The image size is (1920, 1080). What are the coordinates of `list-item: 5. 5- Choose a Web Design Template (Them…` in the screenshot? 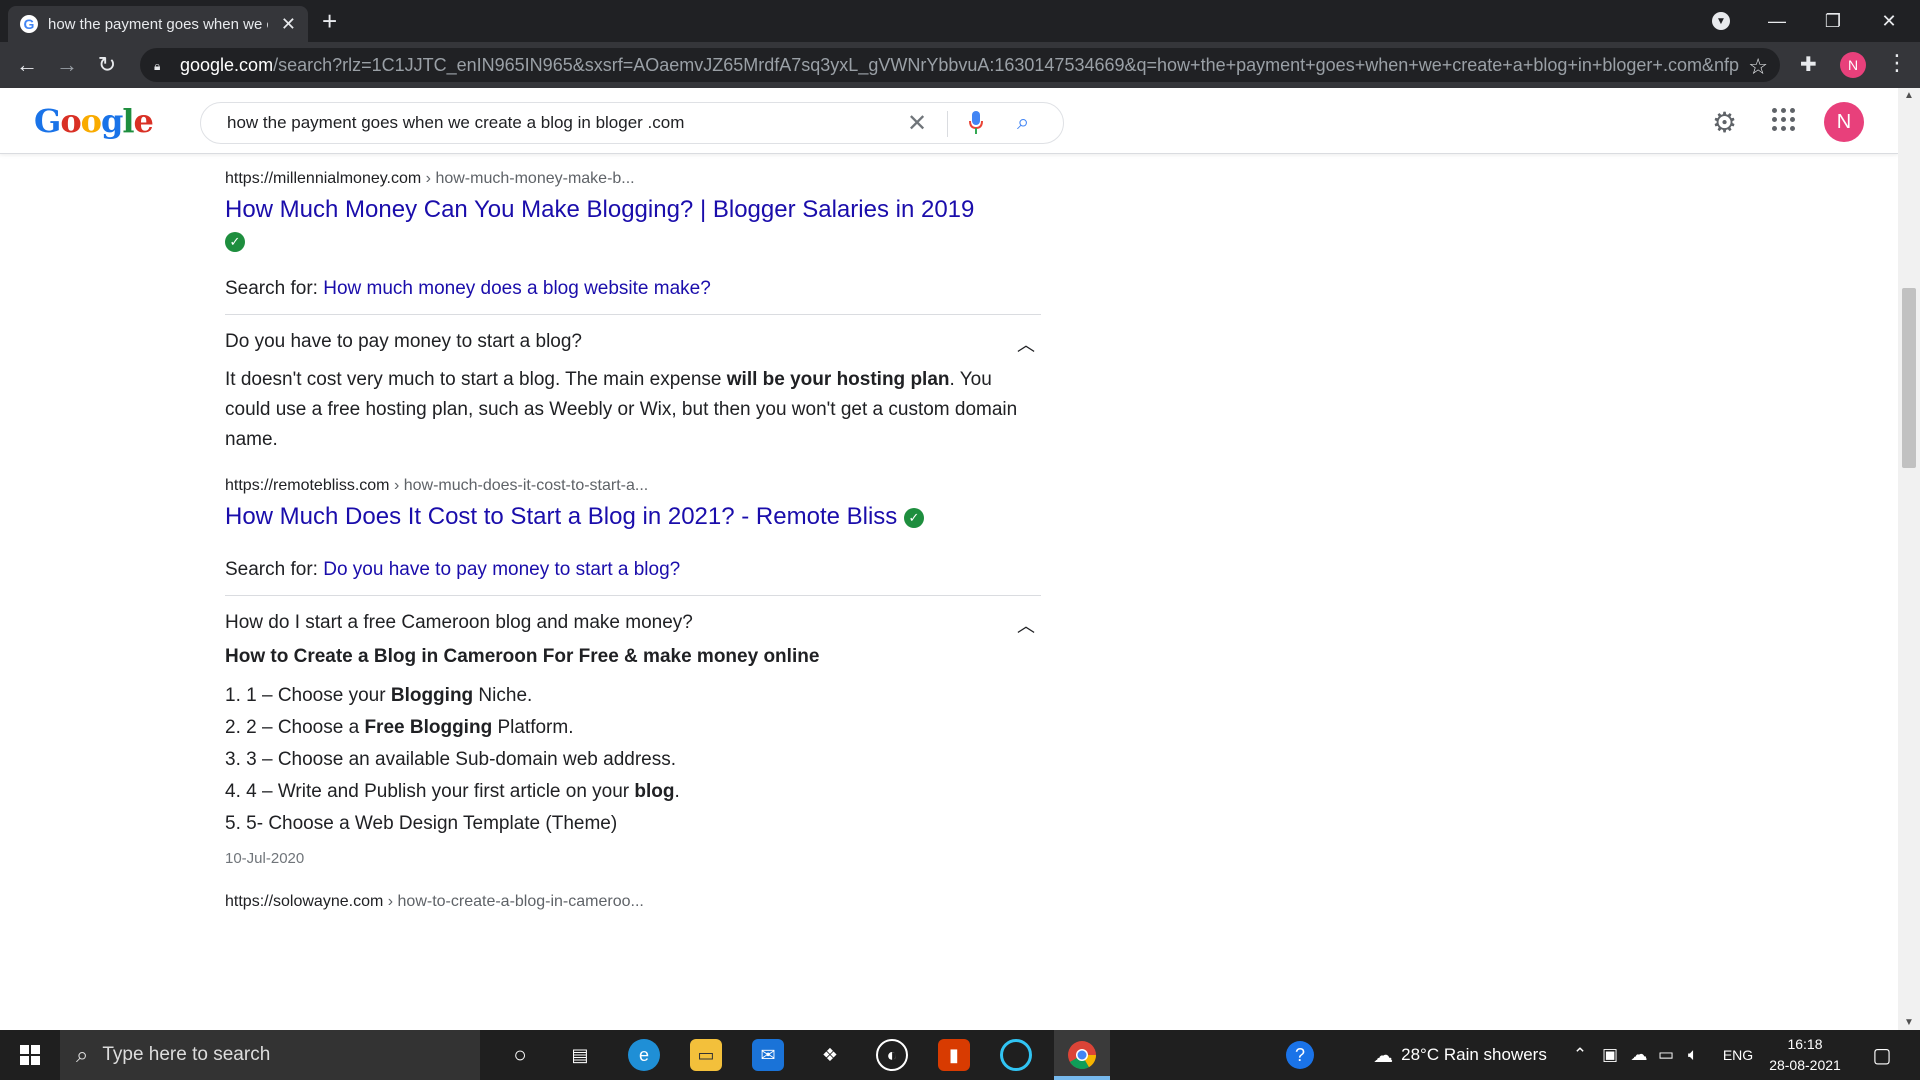 It's located at (421, 823).